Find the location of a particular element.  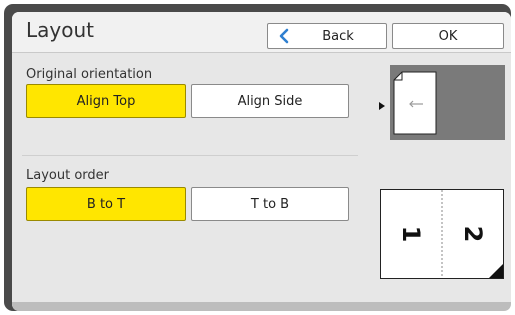

original-orientation-label: Original orientation is located at coordinates (89, 74).